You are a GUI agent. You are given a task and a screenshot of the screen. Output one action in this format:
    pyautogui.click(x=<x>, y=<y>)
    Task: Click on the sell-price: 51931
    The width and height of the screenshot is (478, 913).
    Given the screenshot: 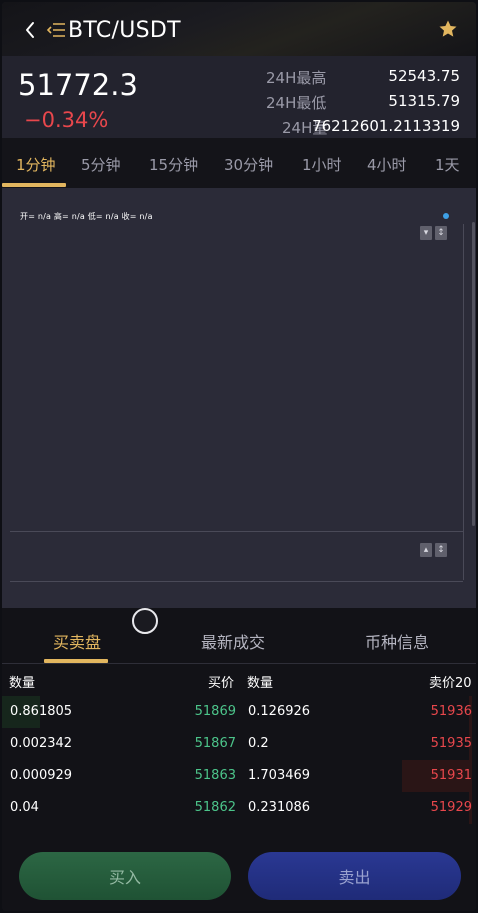 What is the action you would take?
    pyautogui.click(x=451, y=775)
    